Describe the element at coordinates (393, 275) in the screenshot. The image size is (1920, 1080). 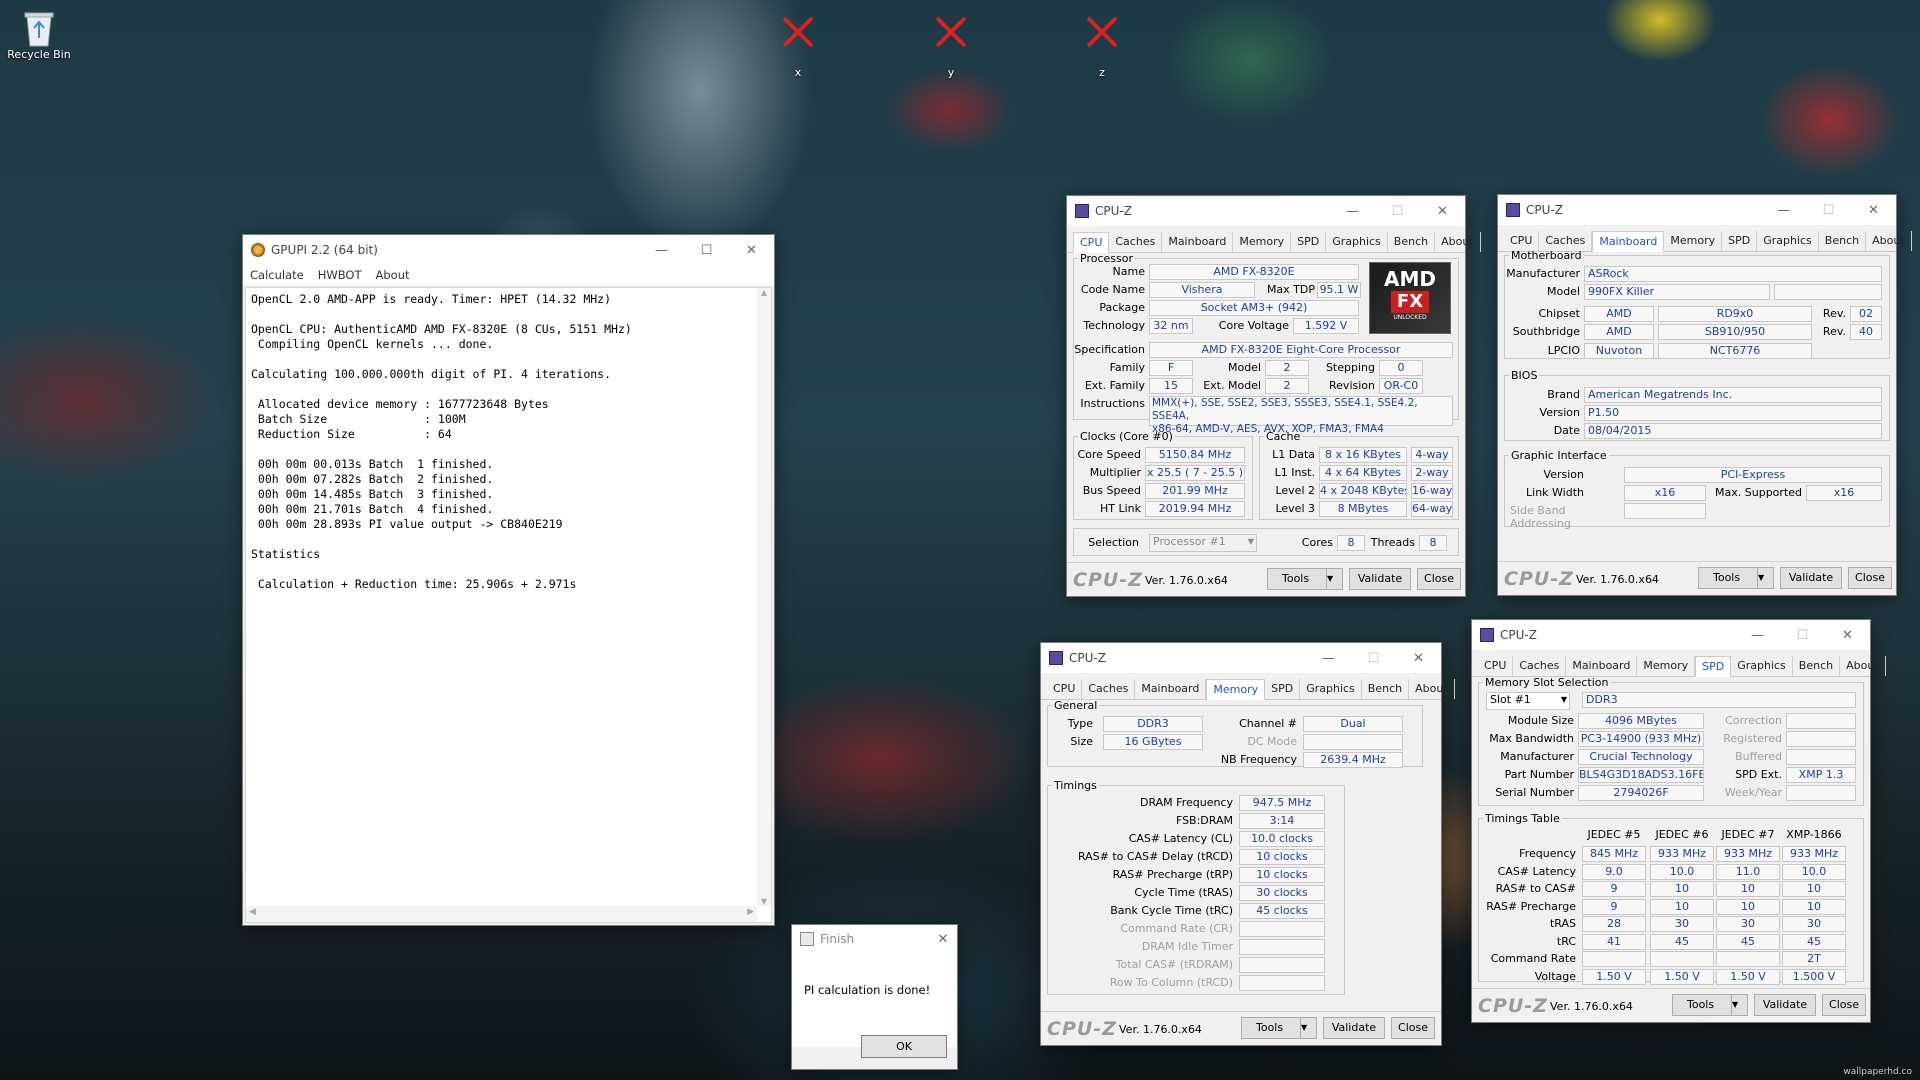
I see `menu-about: About` at that location.